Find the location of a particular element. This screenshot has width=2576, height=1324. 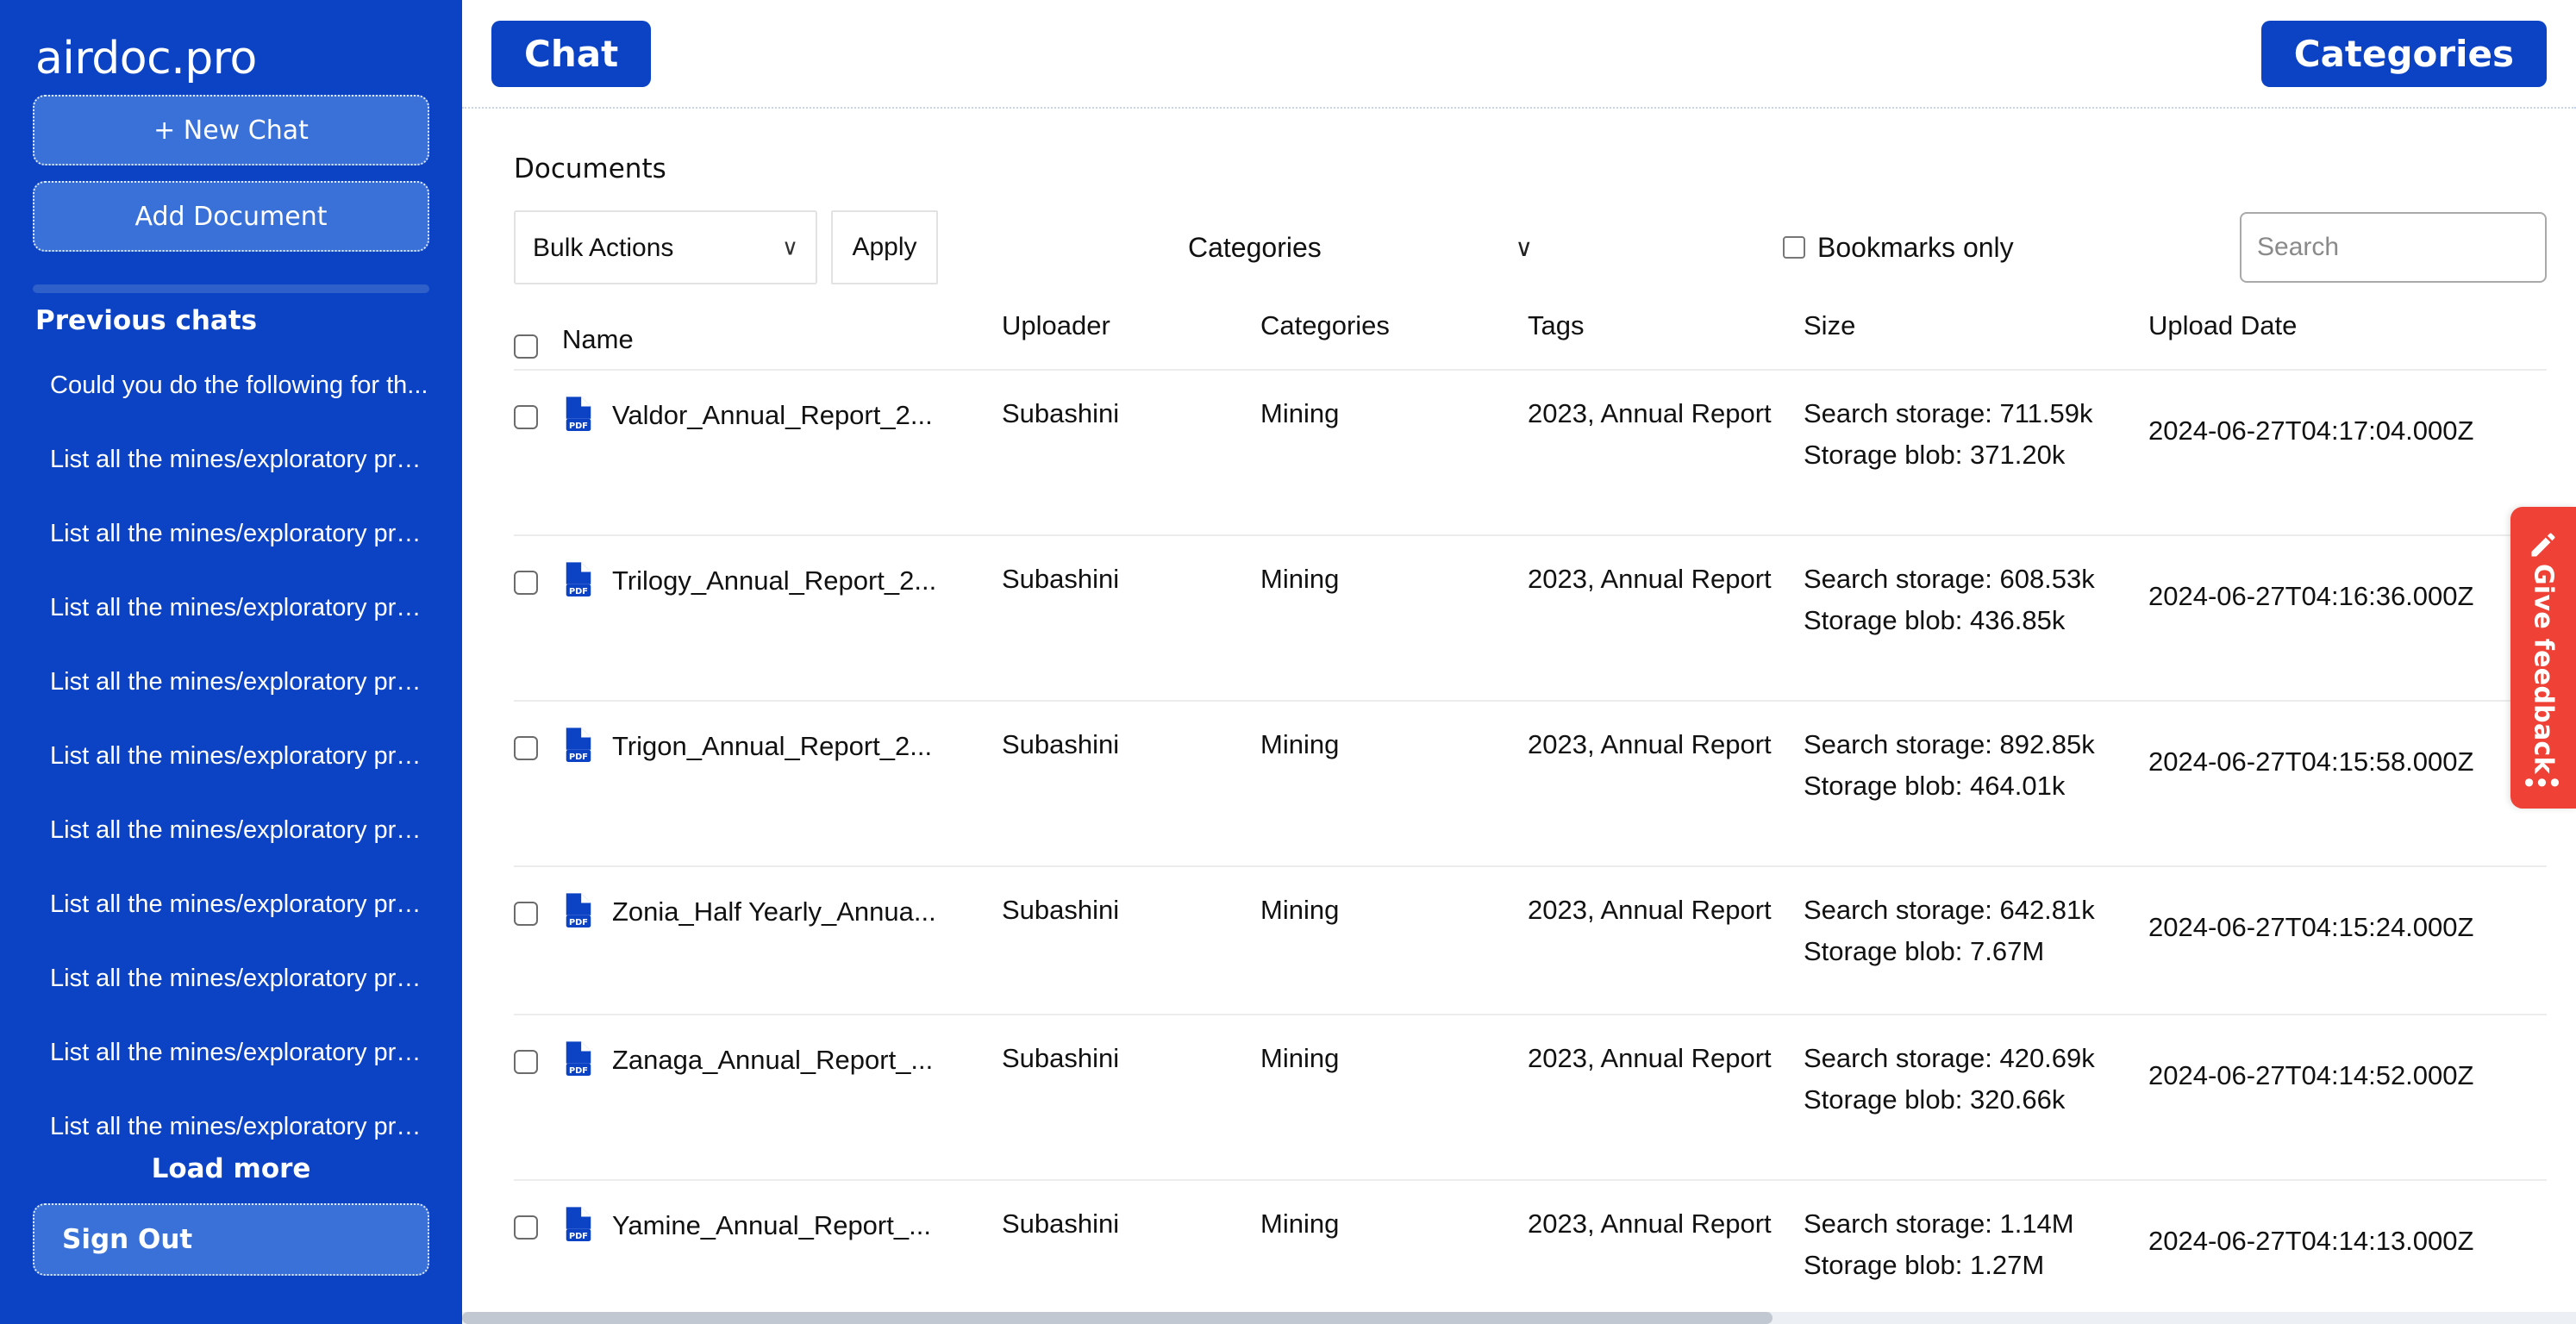

brand-logo: airdoc.pro is located at coordinates (146, 59).